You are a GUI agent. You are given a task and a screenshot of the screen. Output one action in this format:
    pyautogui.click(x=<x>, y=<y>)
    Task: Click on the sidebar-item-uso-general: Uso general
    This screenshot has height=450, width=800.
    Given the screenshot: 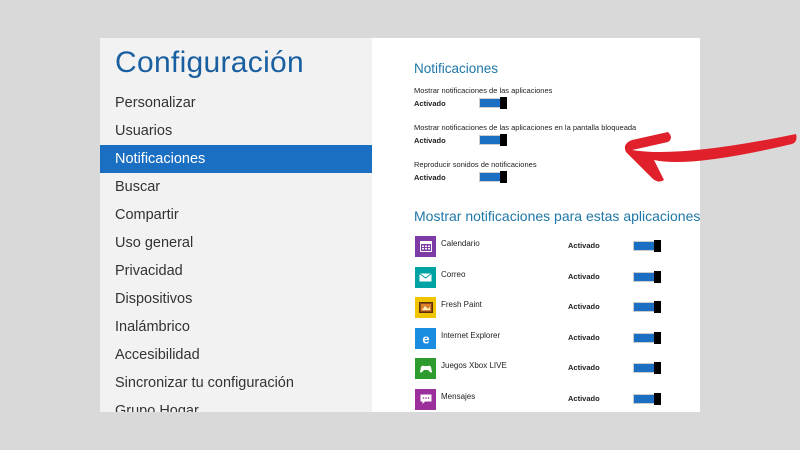 What is the action you would take?
    pyautogui.click(x=236, y=243)
    